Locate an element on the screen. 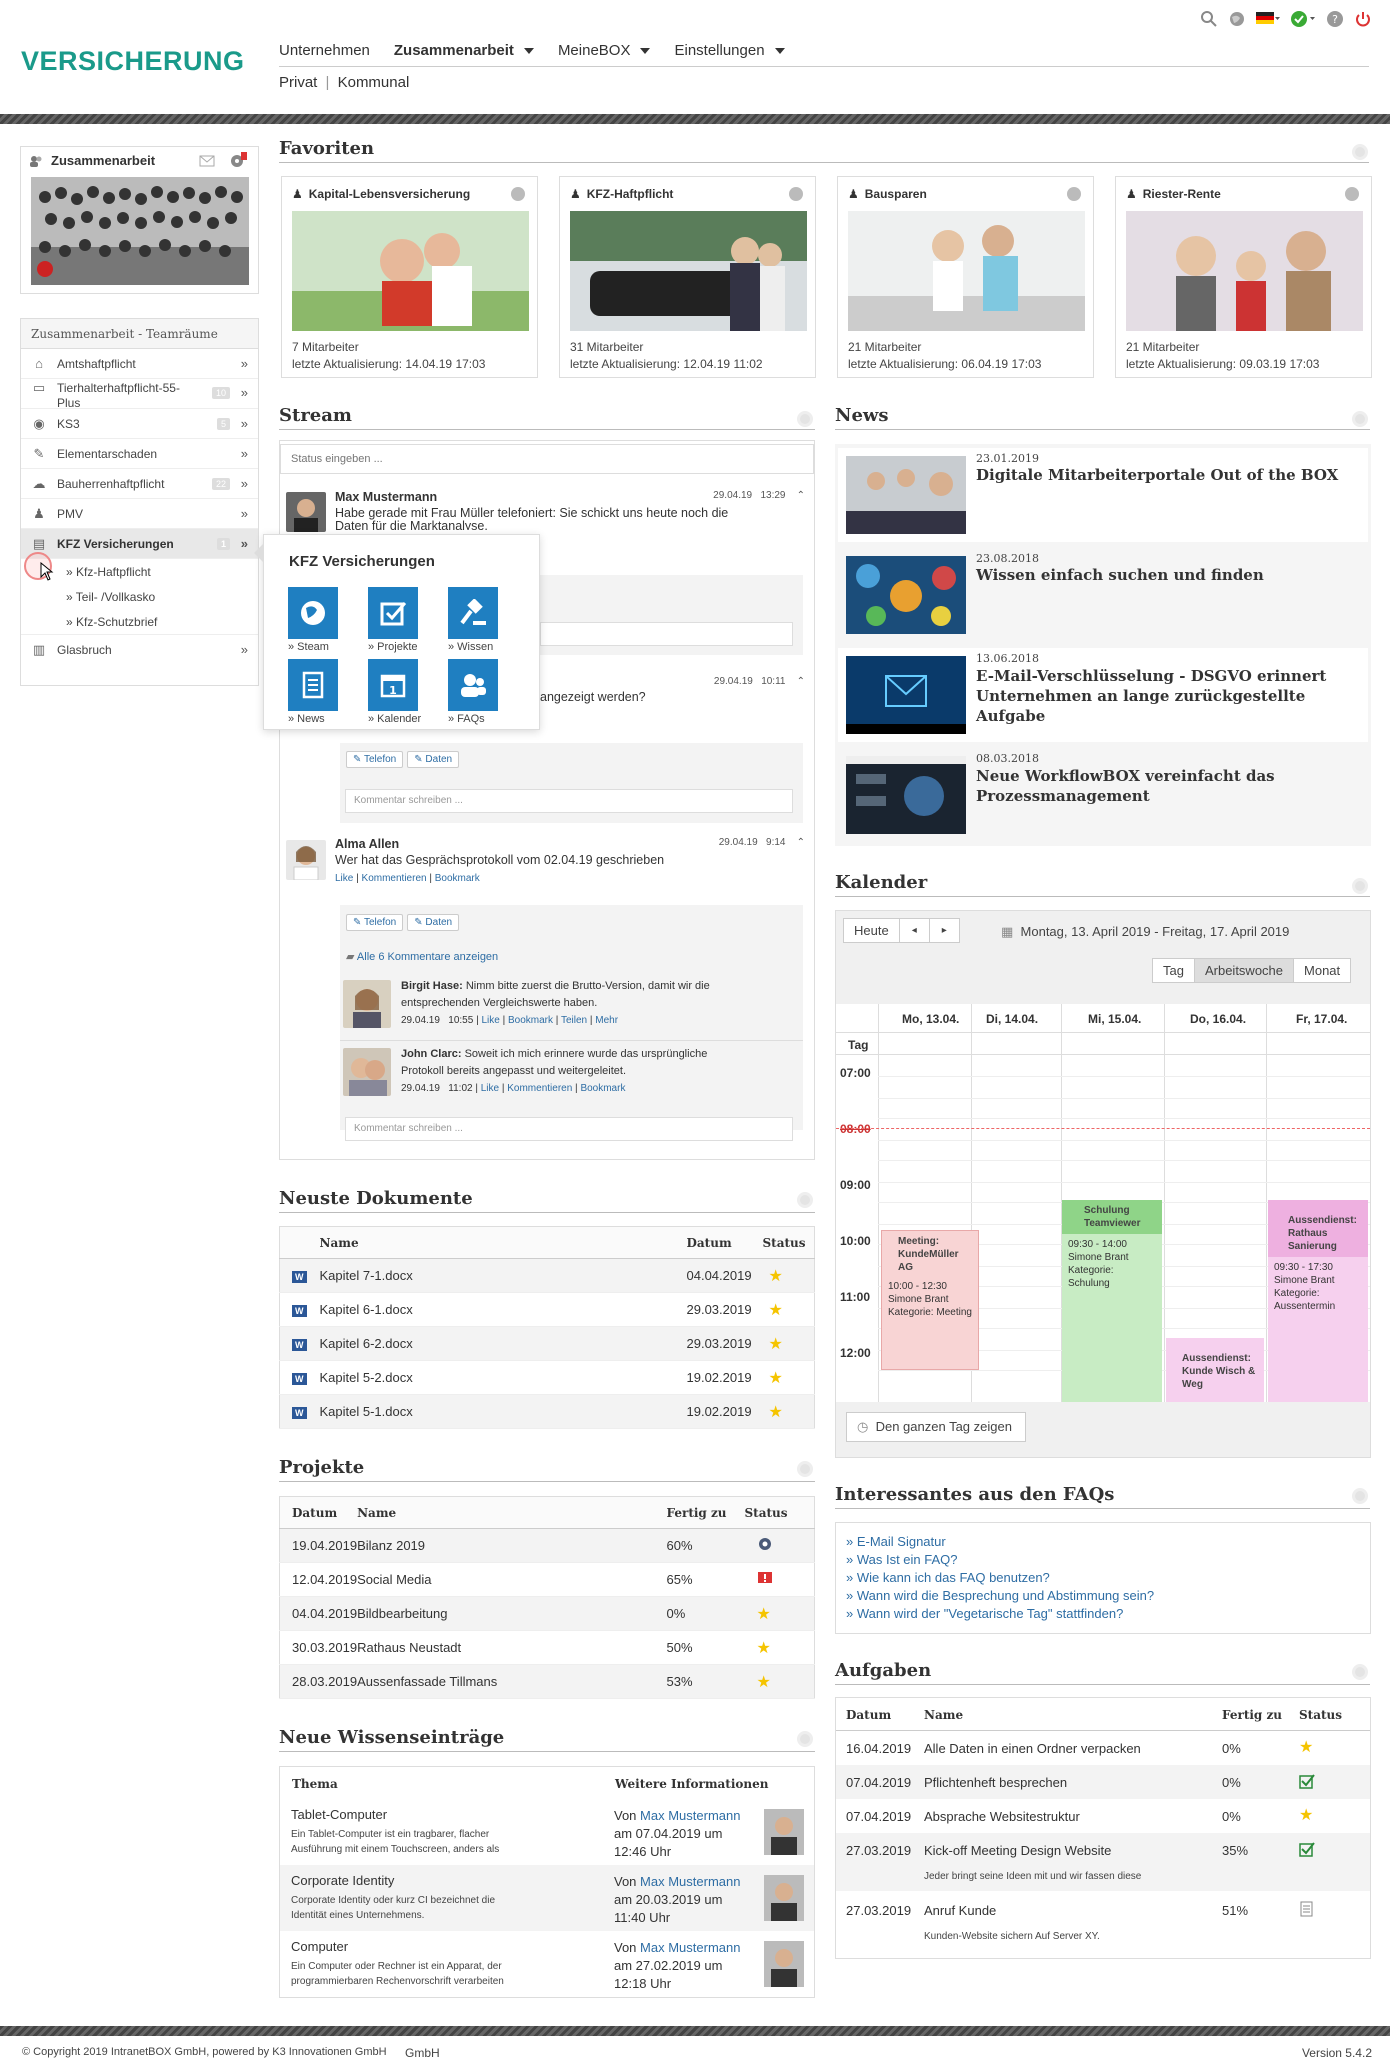 This screenshot has height=2066, width=1390. alert-icon is located at coordinates (765, 1578).